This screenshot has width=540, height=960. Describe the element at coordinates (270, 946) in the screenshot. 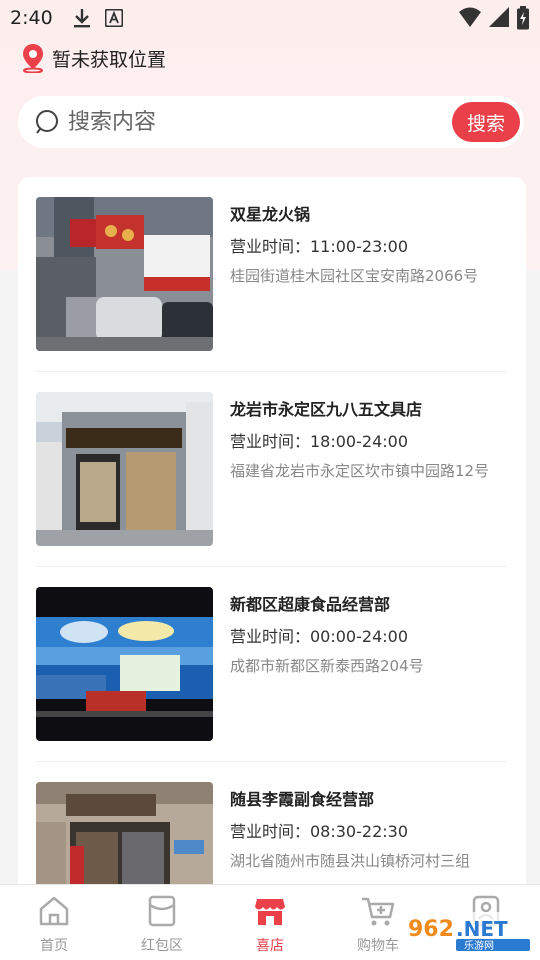

I see `tab-label: 喜店` at that location.